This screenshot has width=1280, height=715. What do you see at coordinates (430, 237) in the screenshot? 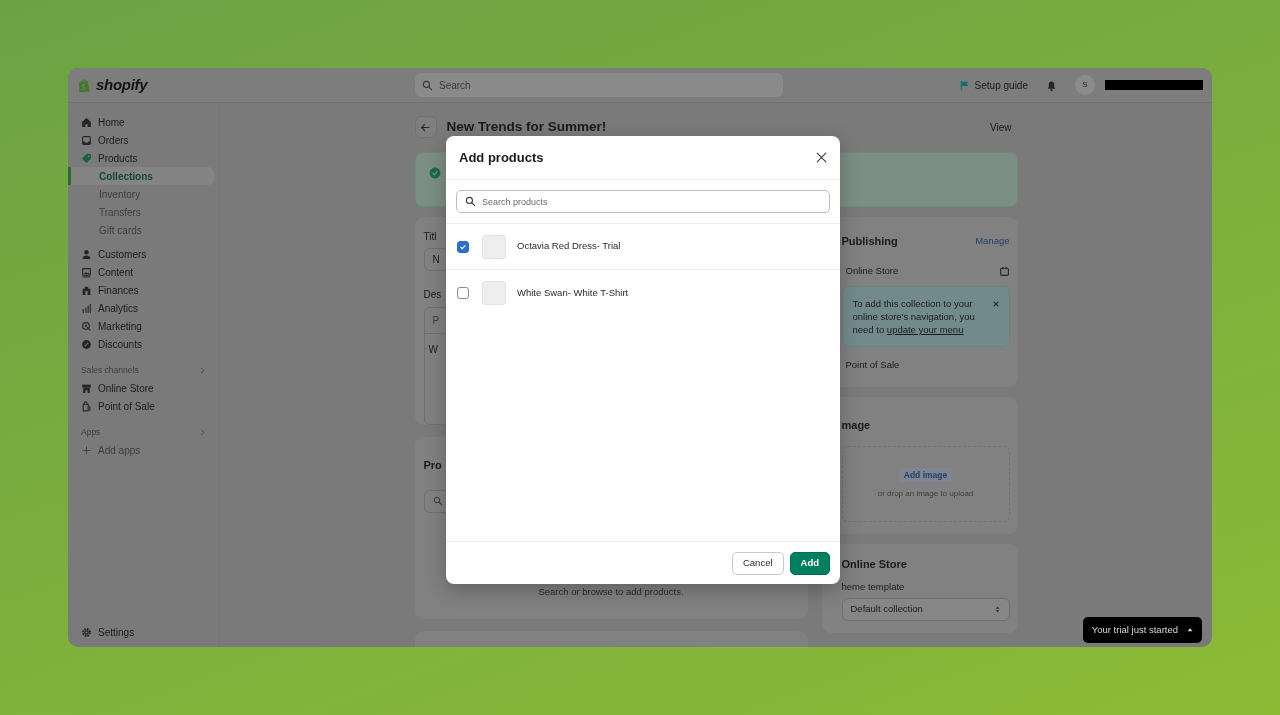
I see `field-label: Titl` at bounding box center [430, 237].